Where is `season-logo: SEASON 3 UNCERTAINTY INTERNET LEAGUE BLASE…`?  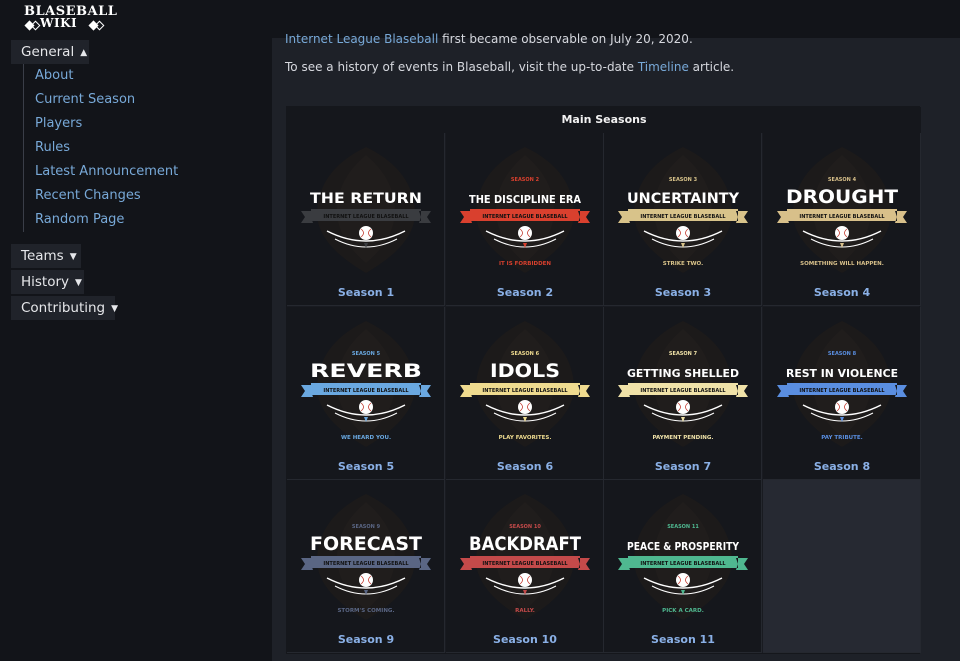 season-logo: SEASON 3 UNCERTAINTY INTERNET LEAGUE BLASE… is located at coordinates (683, 211).